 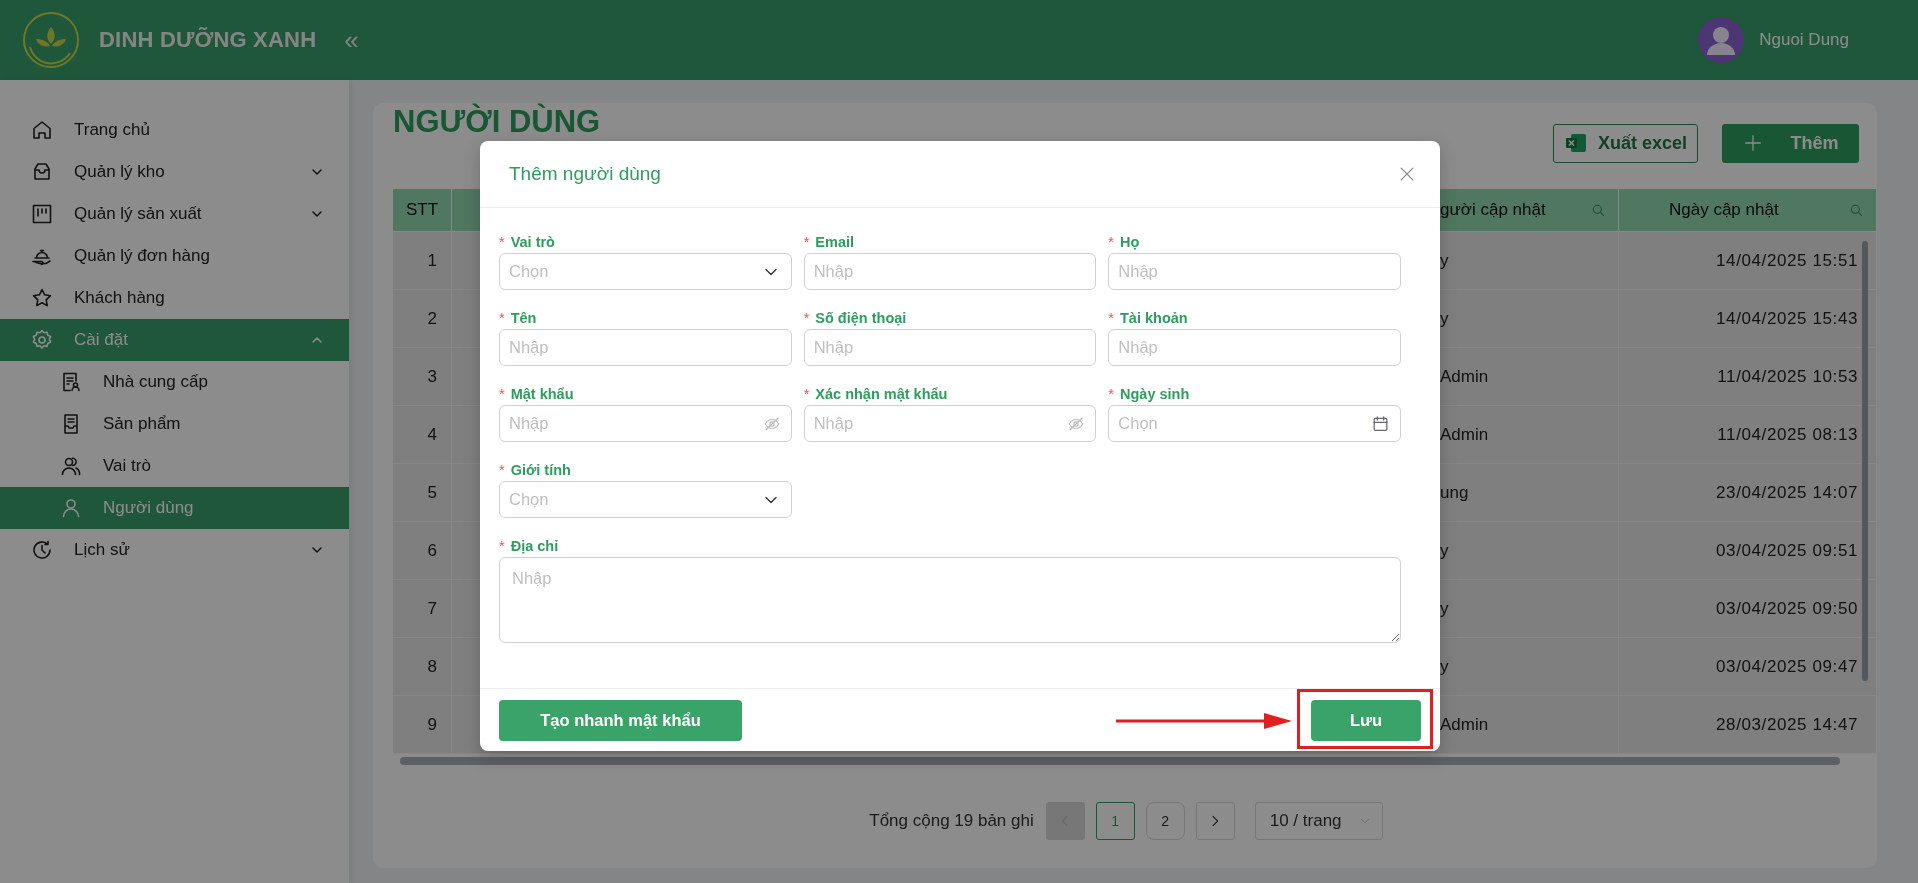 I want to click on column-header: gười cập nhật, so click(x=1529, y=210).